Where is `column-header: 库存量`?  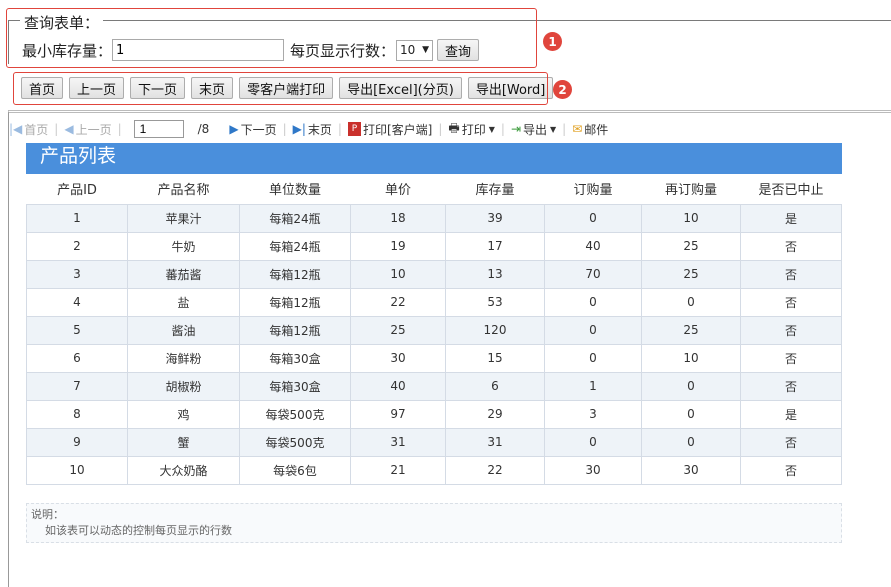
column-header: 库存量 is located at coordinates (495, 191).